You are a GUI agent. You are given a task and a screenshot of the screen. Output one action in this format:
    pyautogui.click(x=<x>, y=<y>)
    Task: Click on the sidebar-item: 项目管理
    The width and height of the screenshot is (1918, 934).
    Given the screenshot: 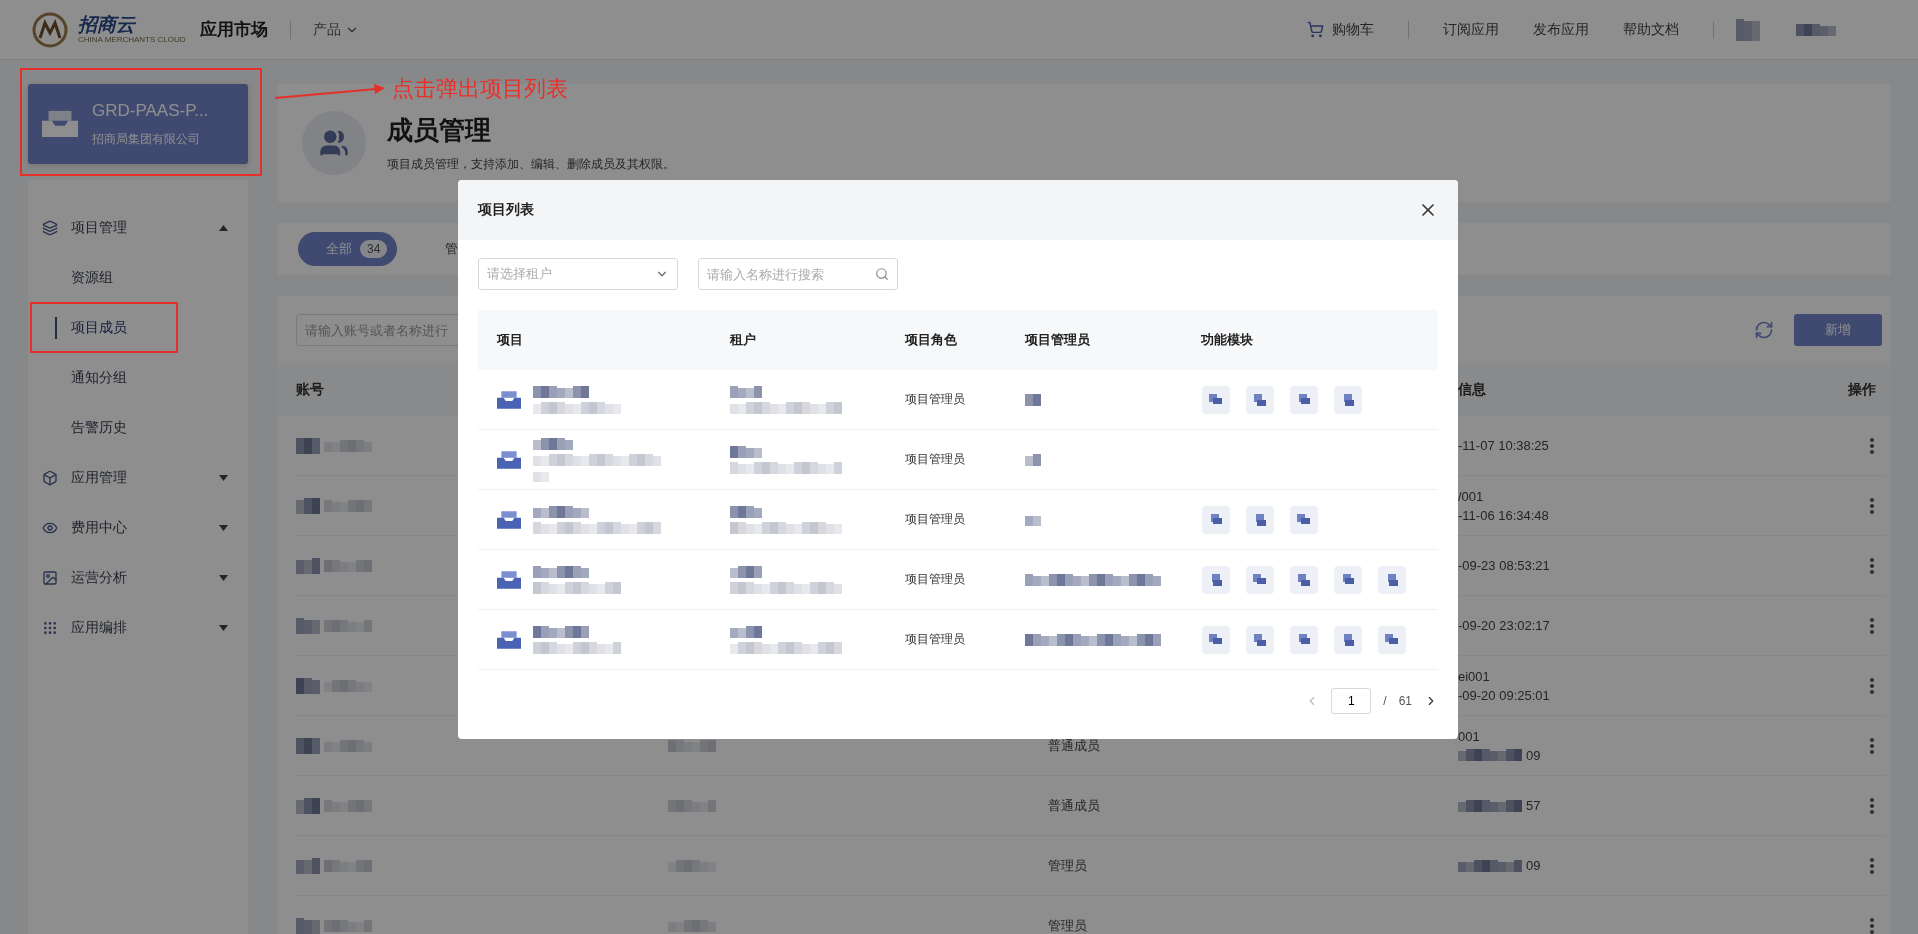 What is the action you would take?
    pyautogui.click(x=138, y=228)
    